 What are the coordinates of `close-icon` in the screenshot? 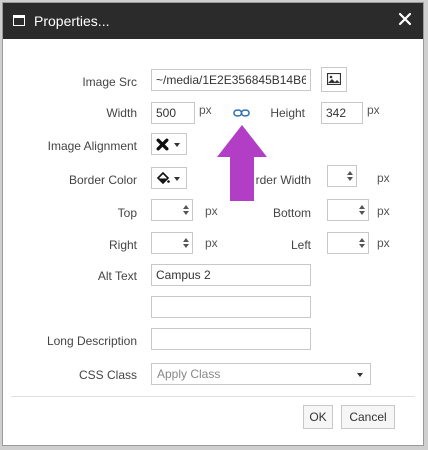 It's located at (405, 19).